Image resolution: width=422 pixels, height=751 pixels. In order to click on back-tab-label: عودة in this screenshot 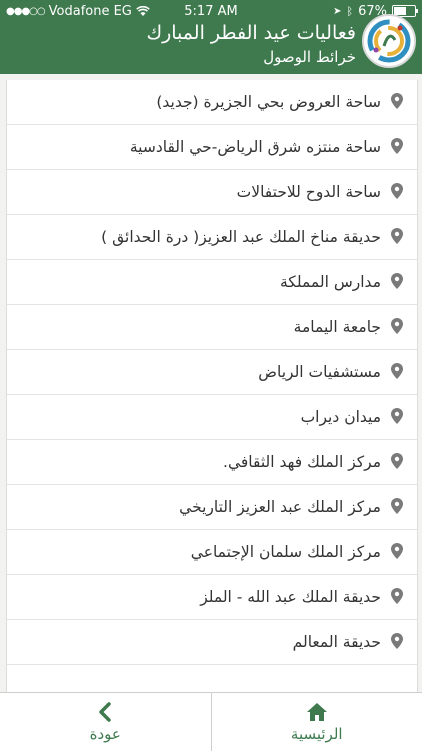, I will do `click(105, 734)`.